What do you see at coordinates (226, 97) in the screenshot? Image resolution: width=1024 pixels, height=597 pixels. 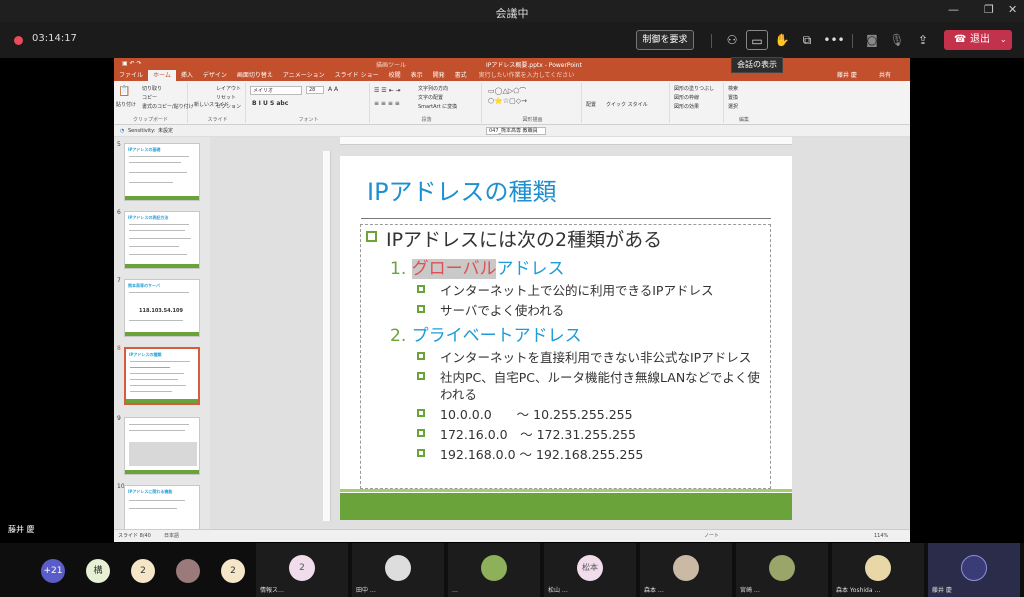 I see `reset-button: リセット` at bounding box center [226, 97].